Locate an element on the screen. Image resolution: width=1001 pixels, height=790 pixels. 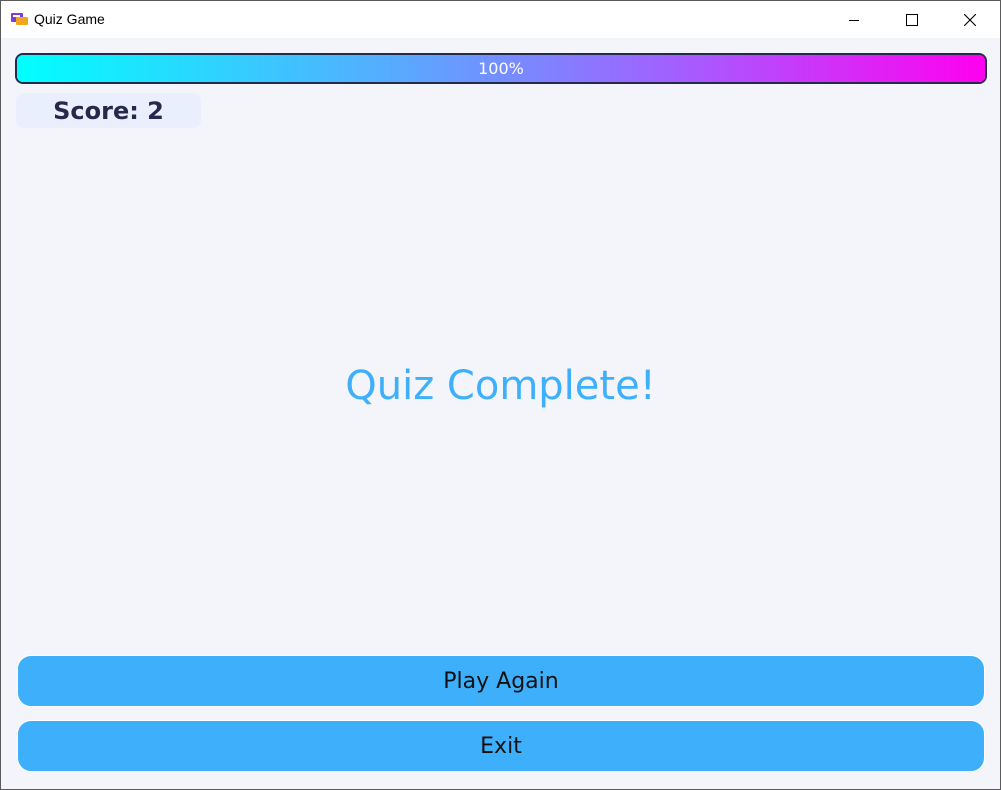
quiz-progress-bar: 100% is located at coordinates (501, 68).